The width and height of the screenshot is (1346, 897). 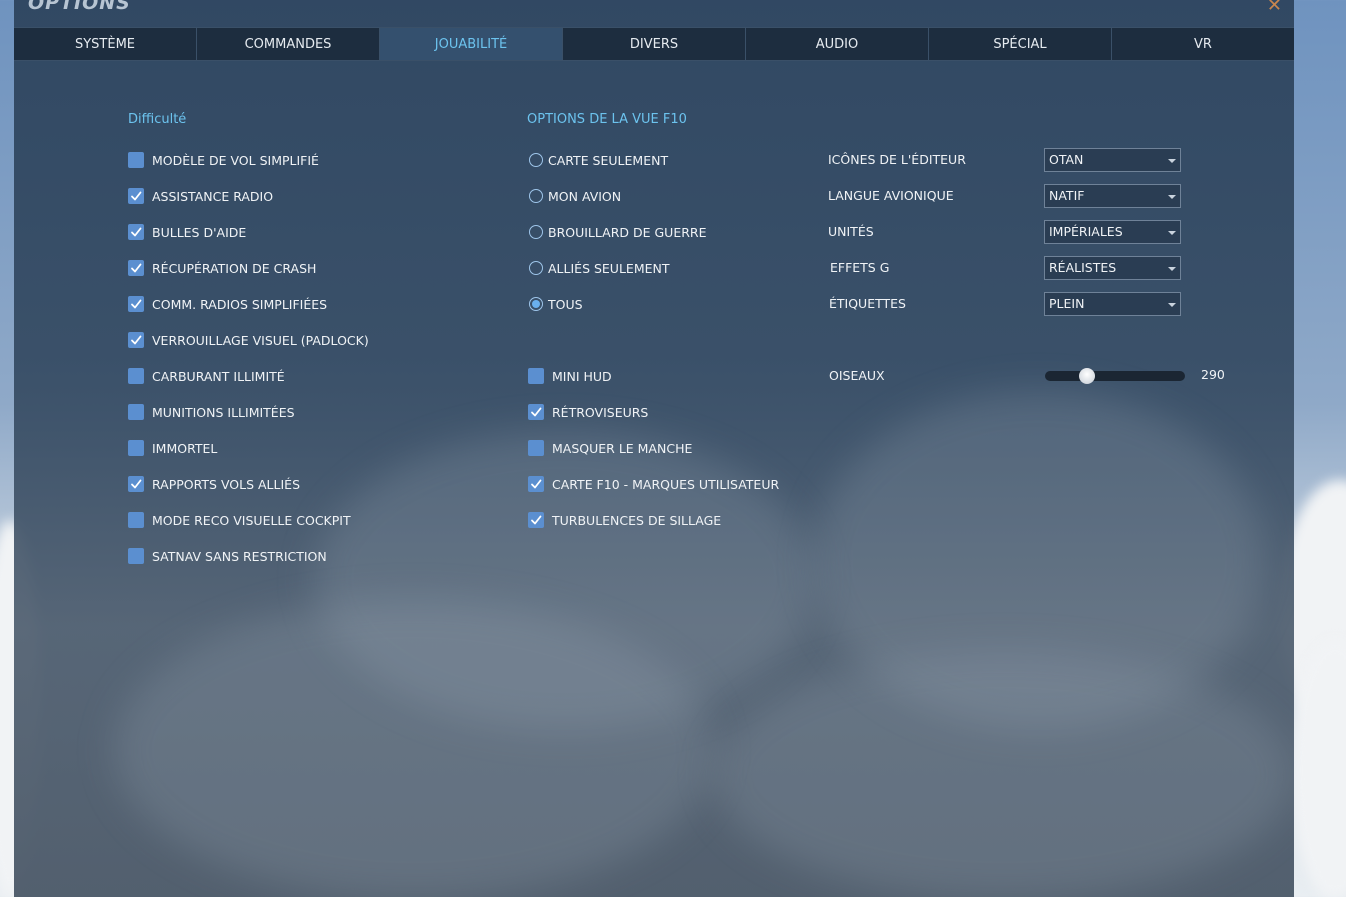 What do you see at coordinates (1112, 304) in the screenshot?
I see `setting-dropdown: PLEIN` at bounding box center [1112, 304].